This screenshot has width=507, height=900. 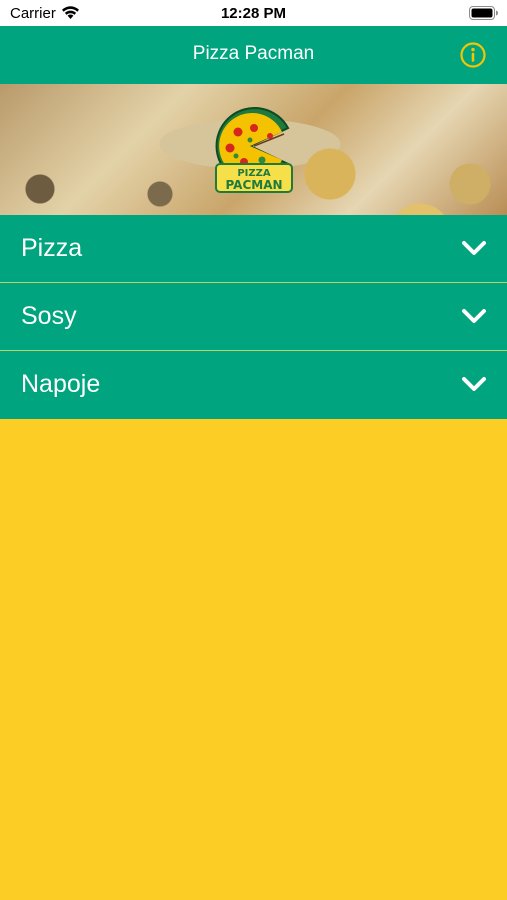 I want to click on status-time: 12:28 PM, so click(x=253, y=13).